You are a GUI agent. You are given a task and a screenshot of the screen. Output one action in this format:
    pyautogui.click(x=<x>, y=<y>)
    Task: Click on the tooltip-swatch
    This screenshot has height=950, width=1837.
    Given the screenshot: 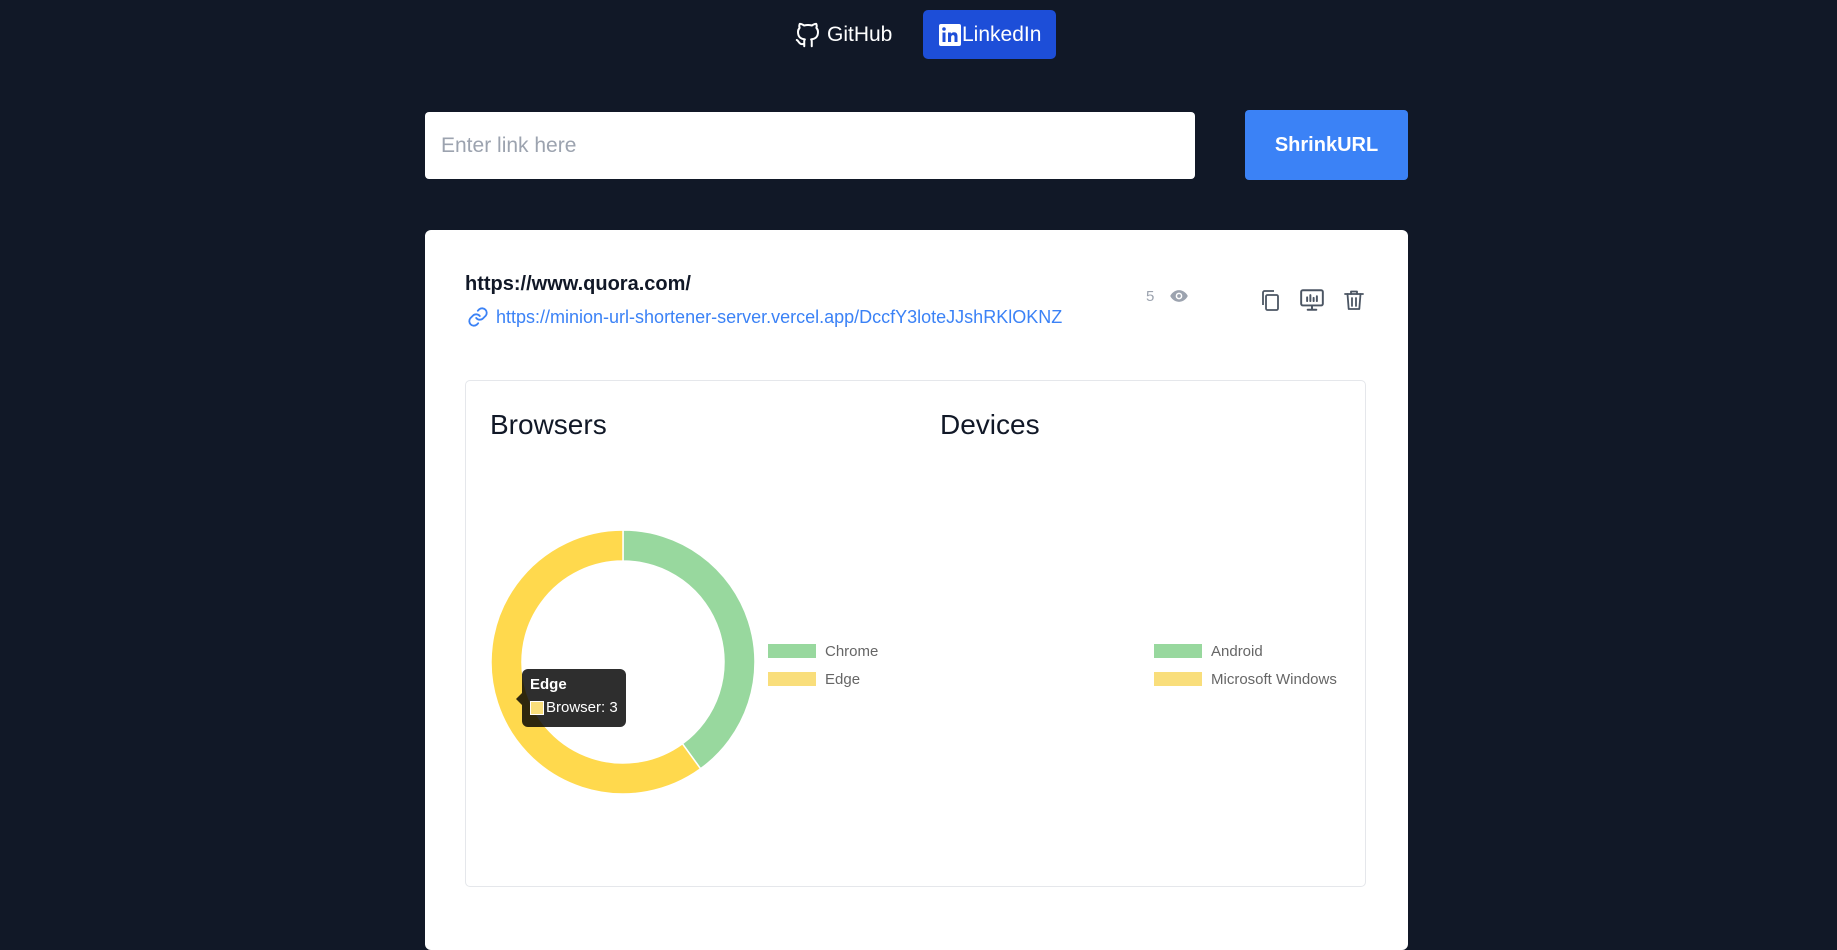 What is the action you would take?
    pyautogui.click(x=537, y=707)
    